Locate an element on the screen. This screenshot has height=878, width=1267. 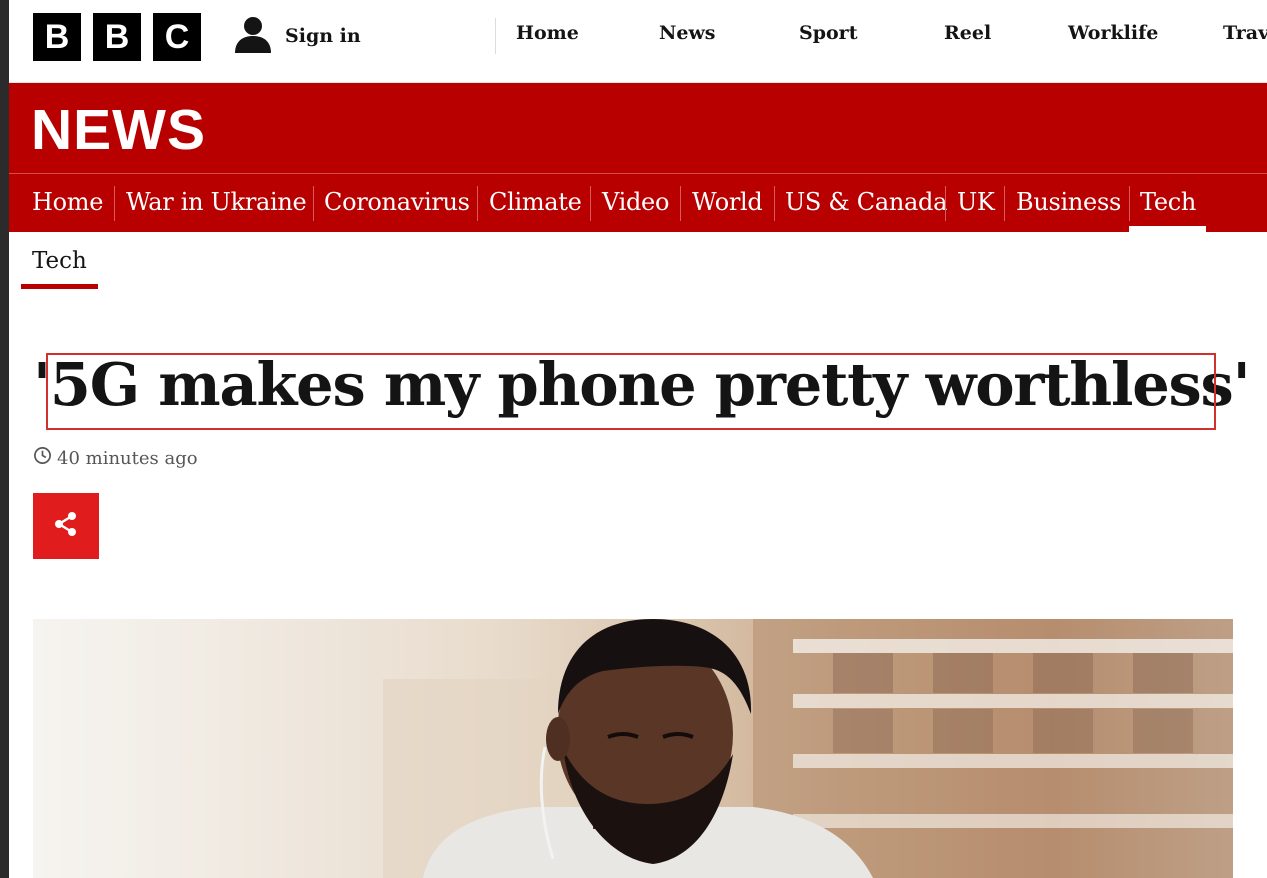
share-button is located at coordinates (66, 526).